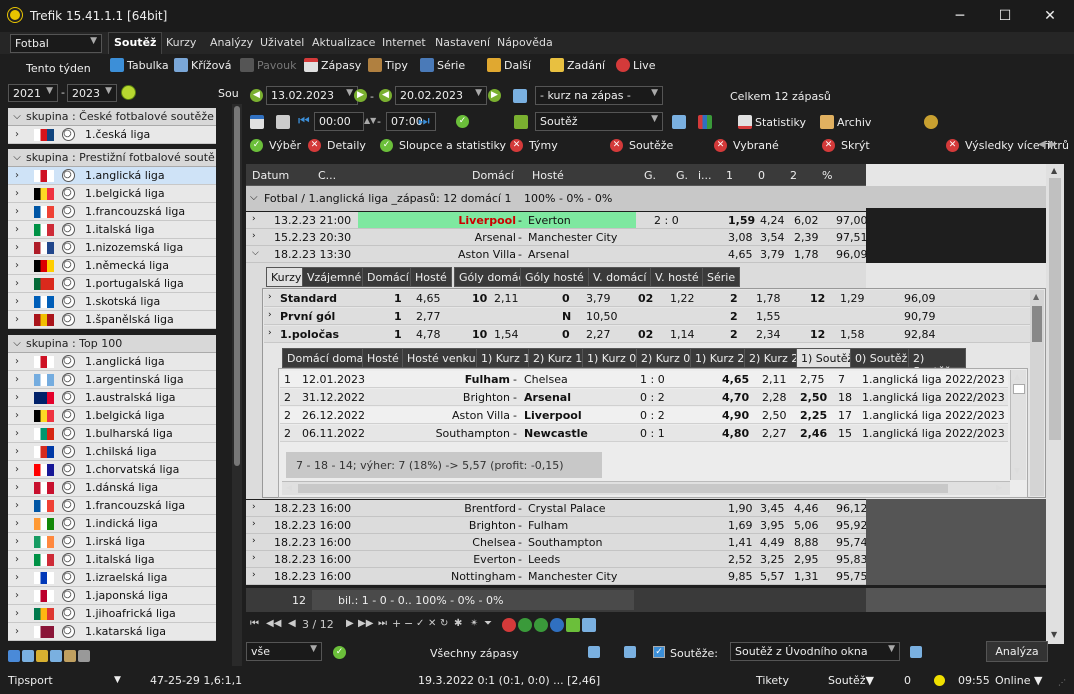  I want to click on close-button: ✕, so click(1050, 16).